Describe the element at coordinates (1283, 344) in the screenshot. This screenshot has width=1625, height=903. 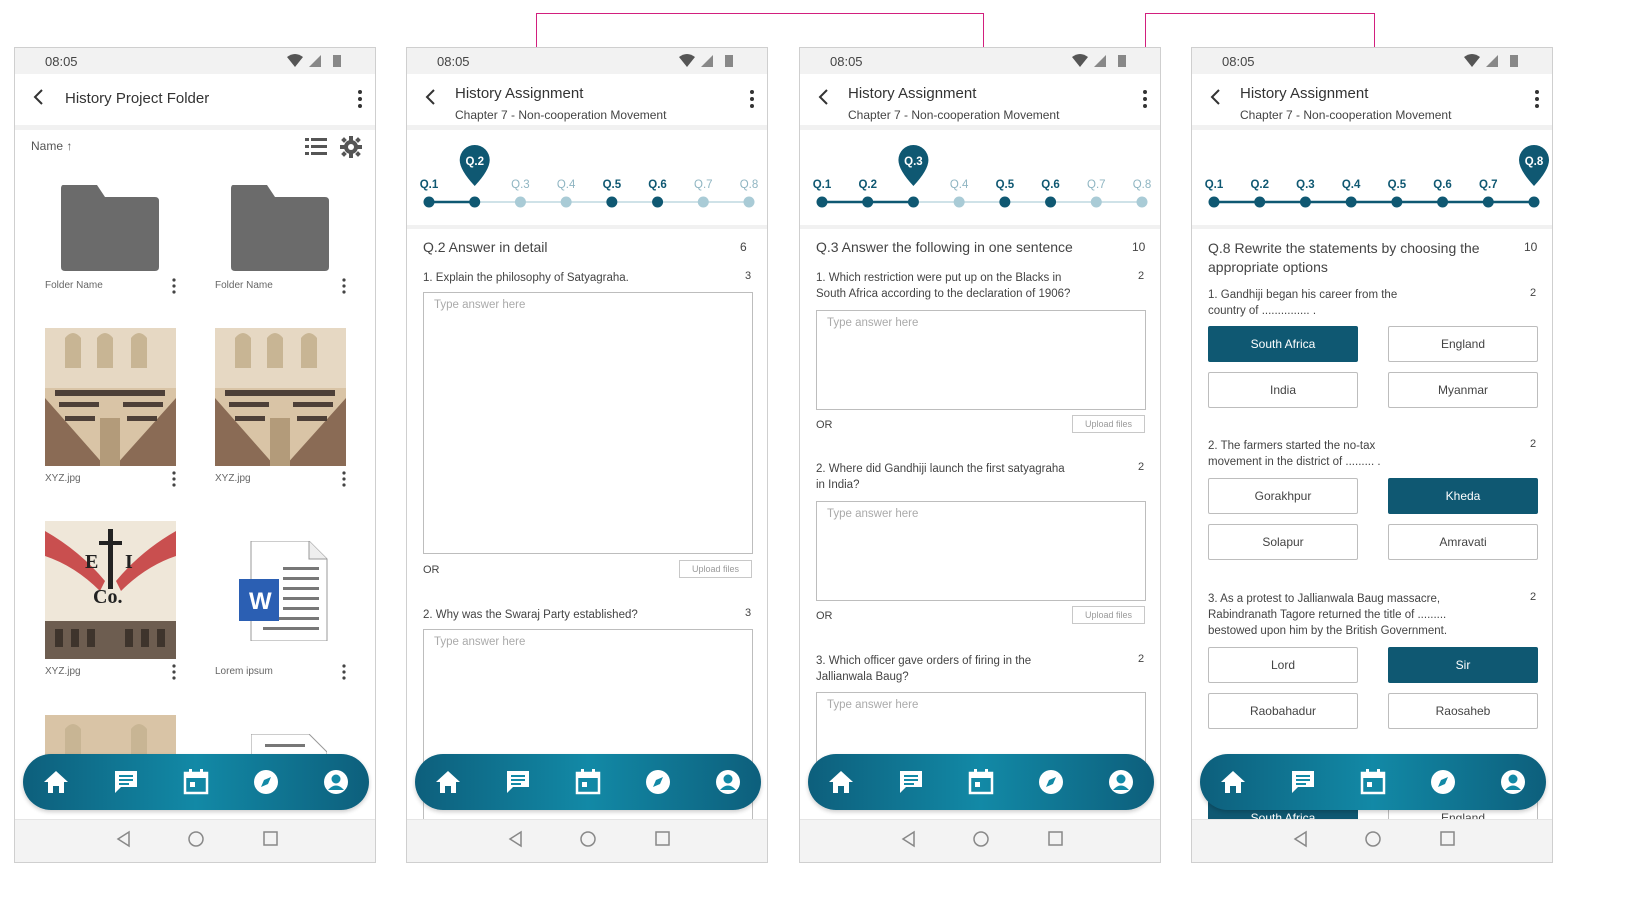
I see `option-button-selected: South Africa` at that location.